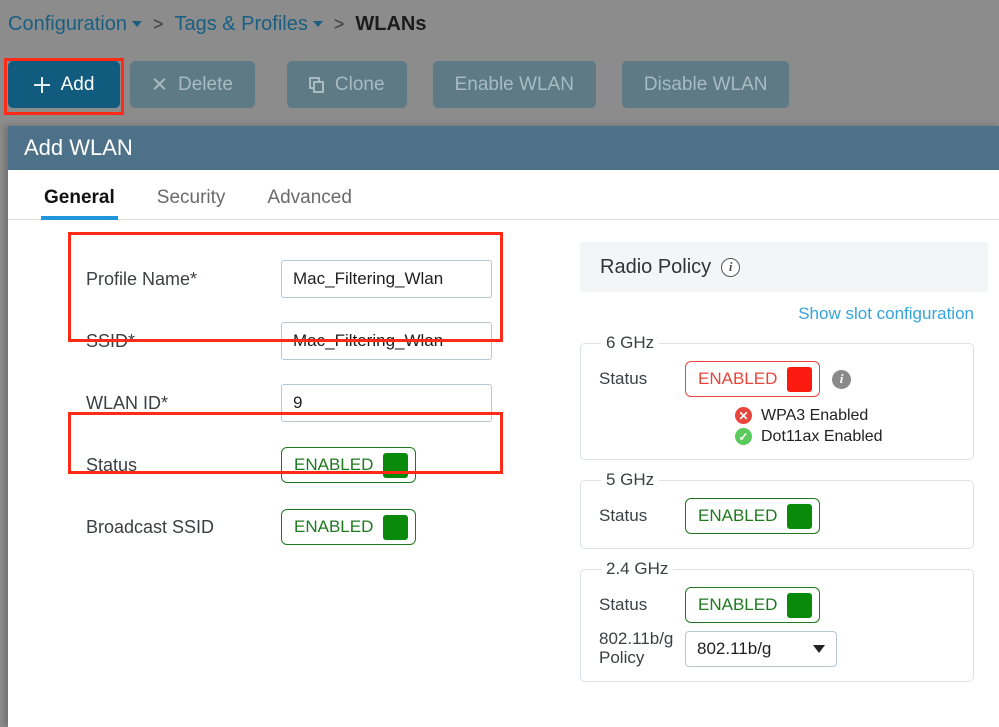 The width and height of the screenshot is (999, 727). I want to click on band-status-row-5ghz: Status ENABLED, so click(786, 516).